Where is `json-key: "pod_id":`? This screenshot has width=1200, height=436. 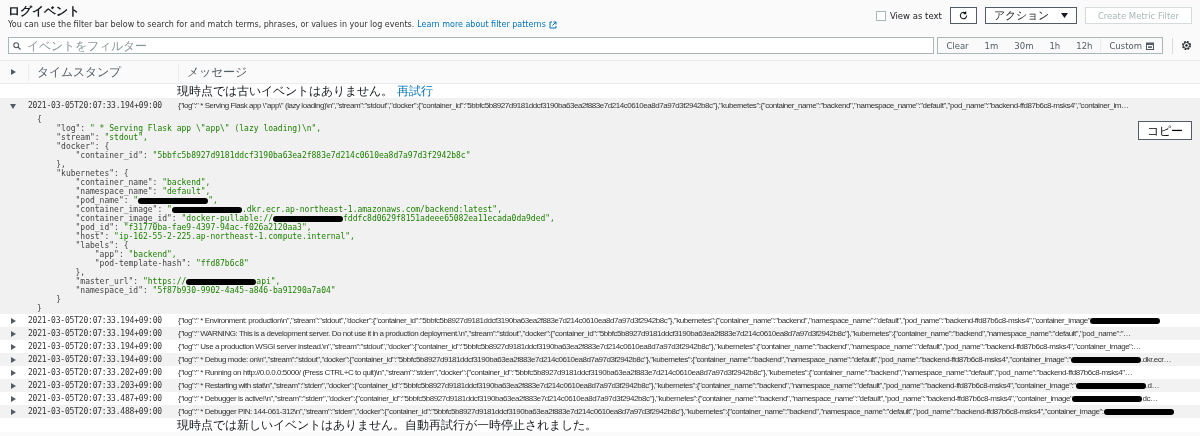
json-key: "pod_id": is located at coordinates (80, 227).